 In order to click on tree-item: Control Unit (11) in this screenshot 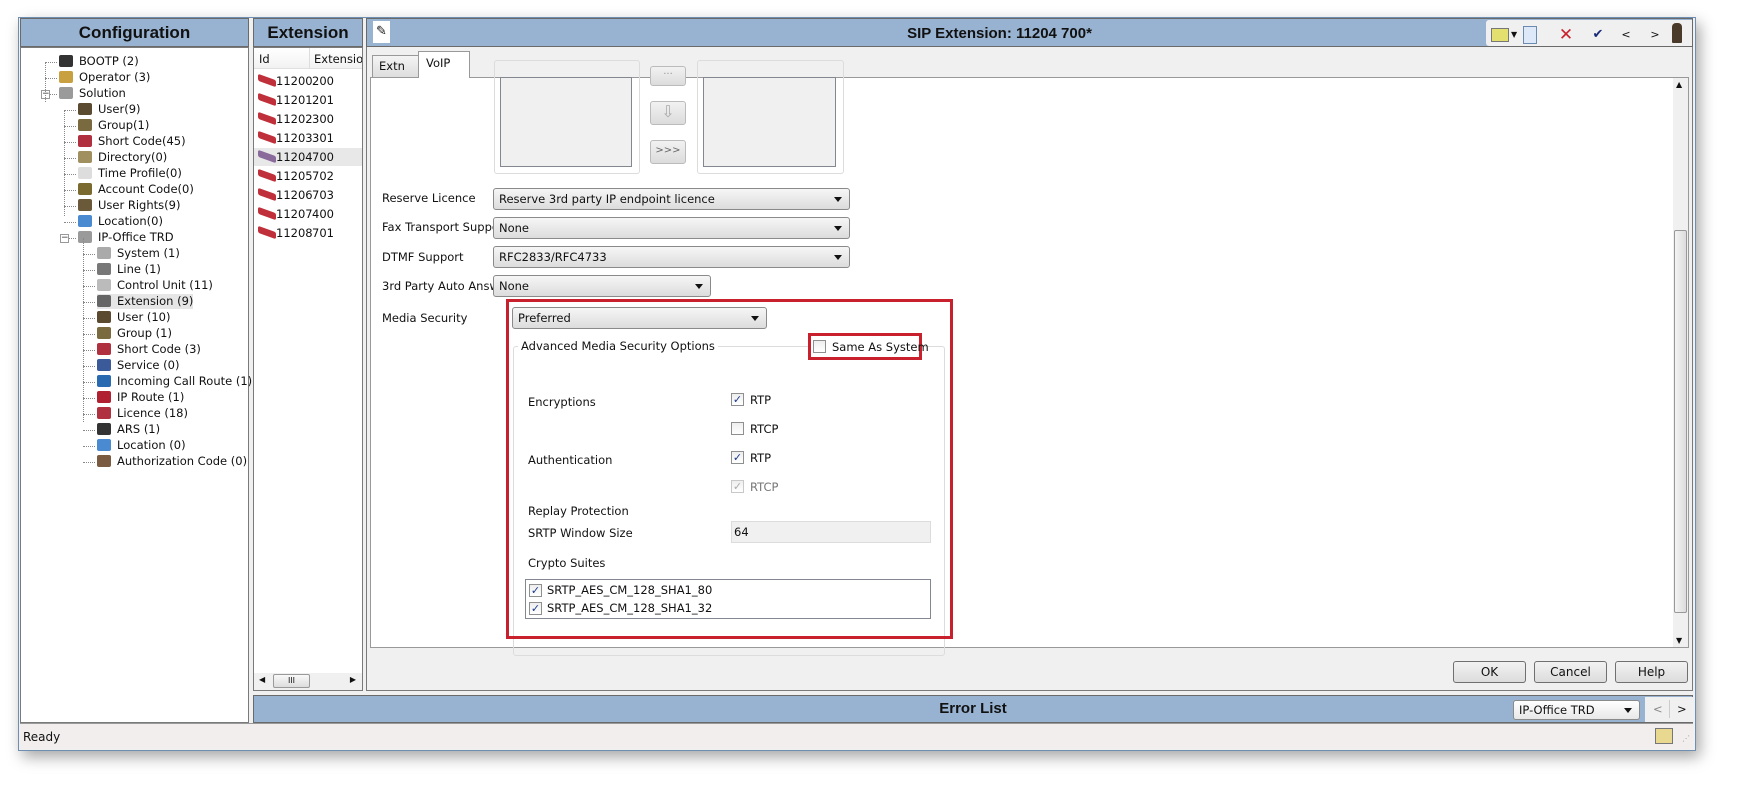, I will do `click(155, 285)`.